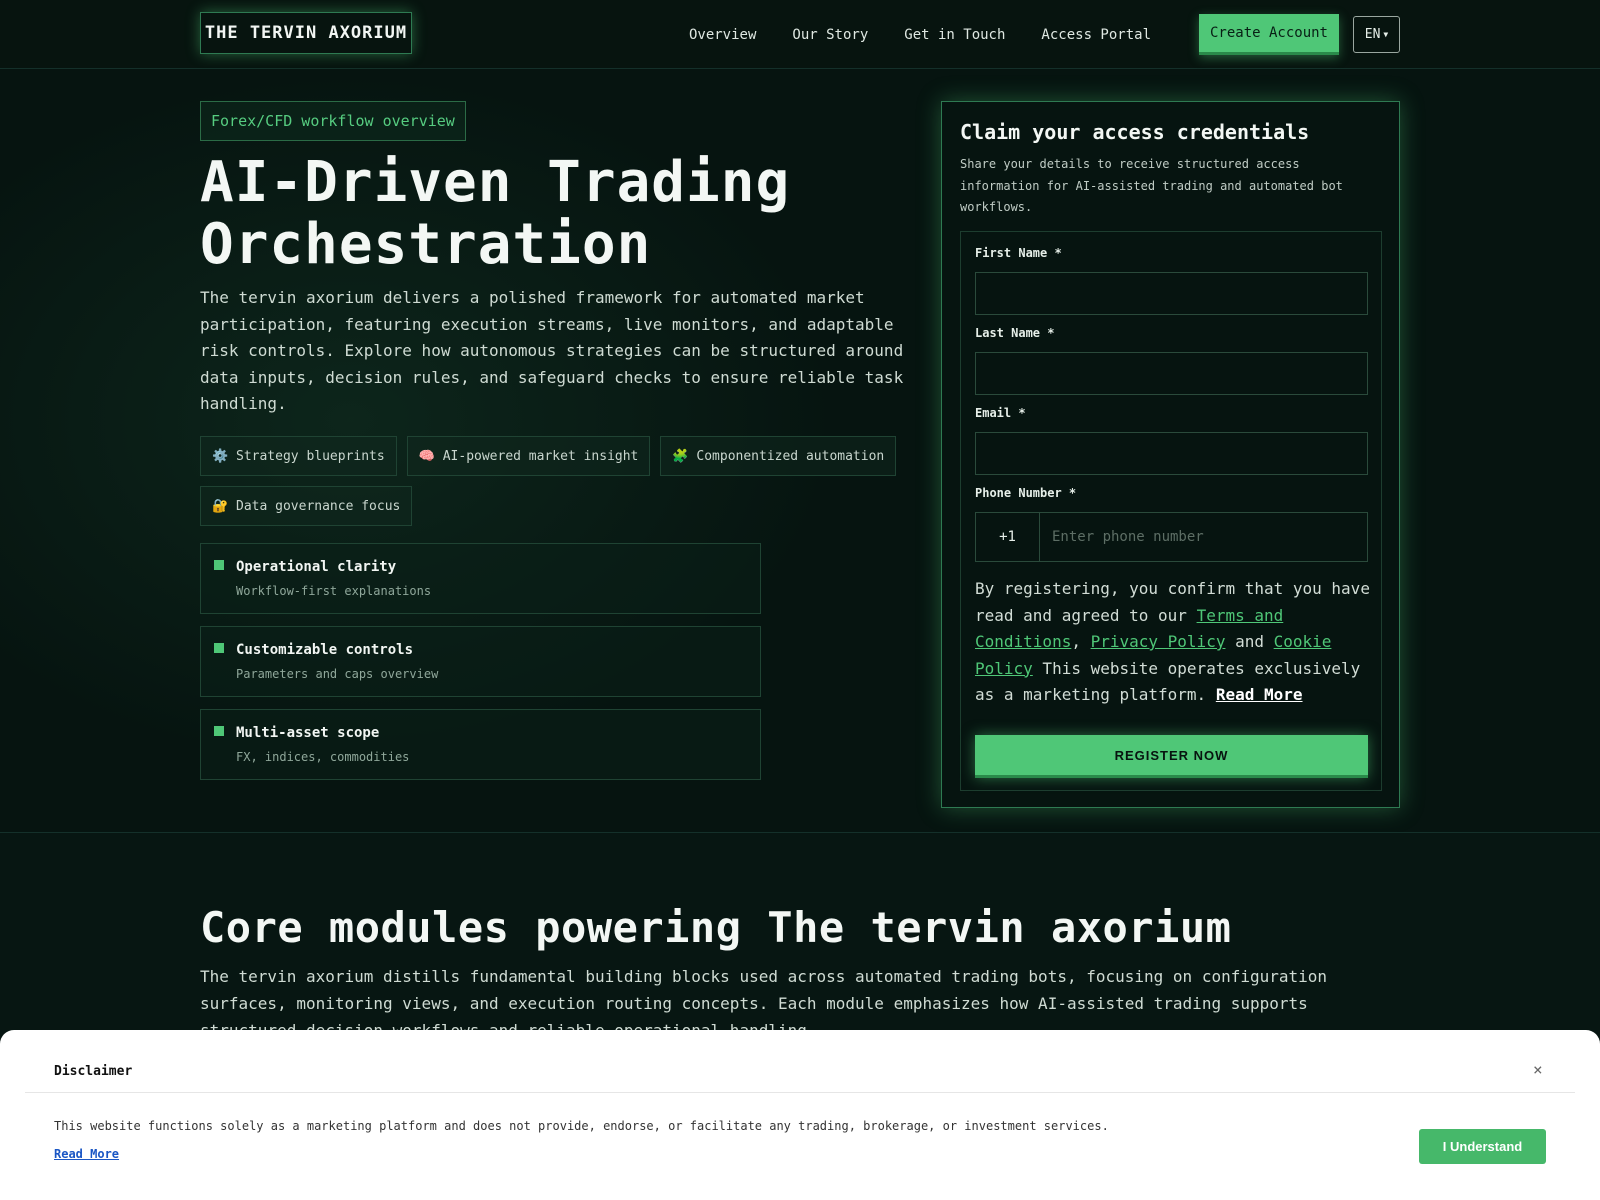  Describe the element at coordinates (1538, 1069) in the screenshot. I see `close-icon: ×` at that location.